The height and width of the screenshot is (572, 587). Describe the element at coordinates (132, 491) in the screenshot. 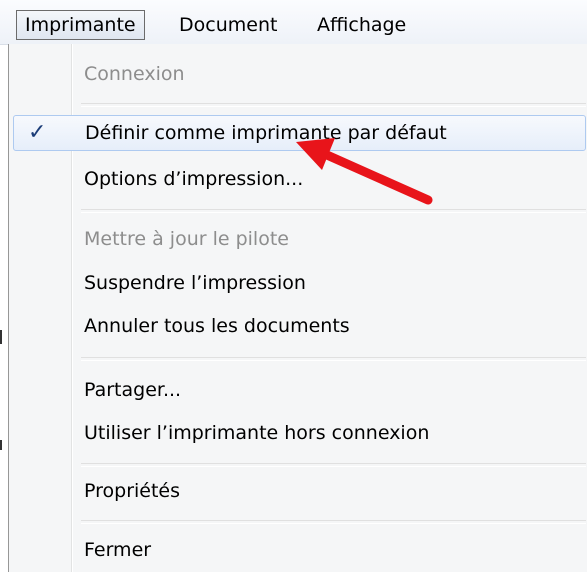

I see `menu-item-label: Propriétés` at that location.